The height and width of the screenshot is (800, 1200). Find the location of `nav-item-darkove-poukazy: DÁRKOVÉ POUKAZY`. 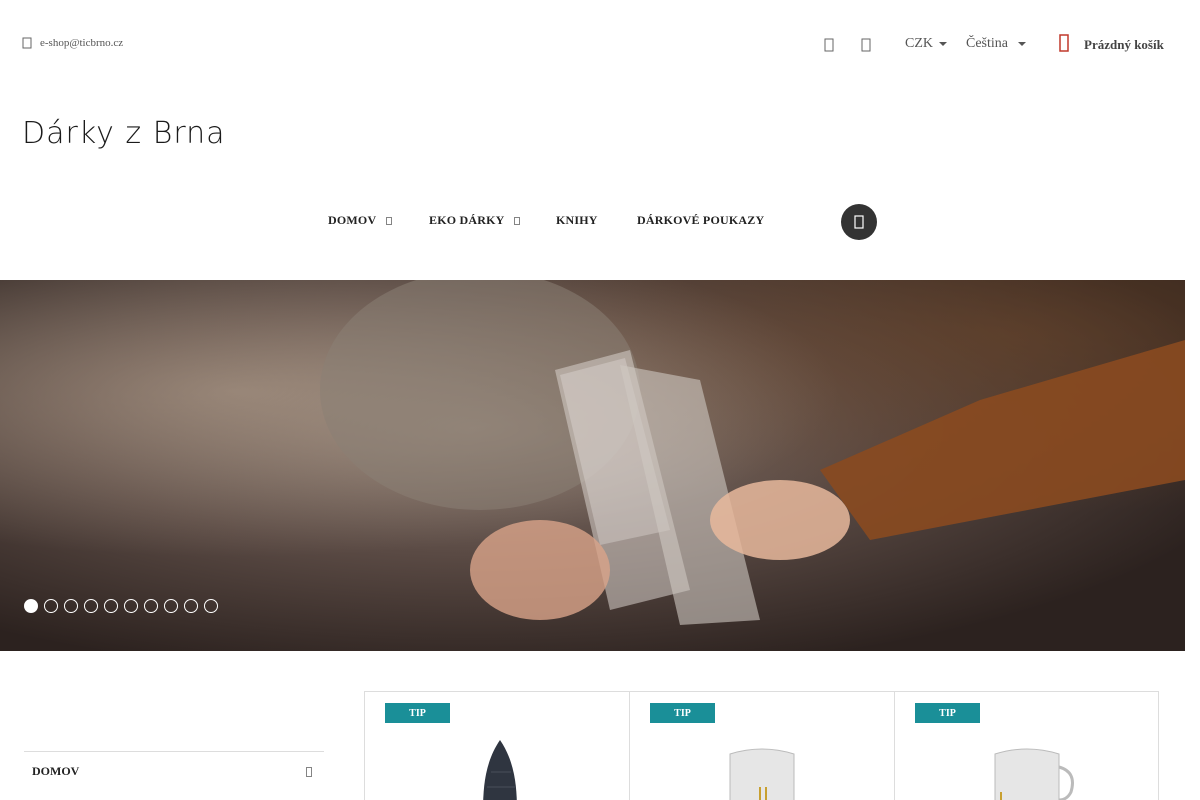

nav-item-darkove-poukazy: DÁRKOVÉ POUKAZY is located at coordinates (700, 220).